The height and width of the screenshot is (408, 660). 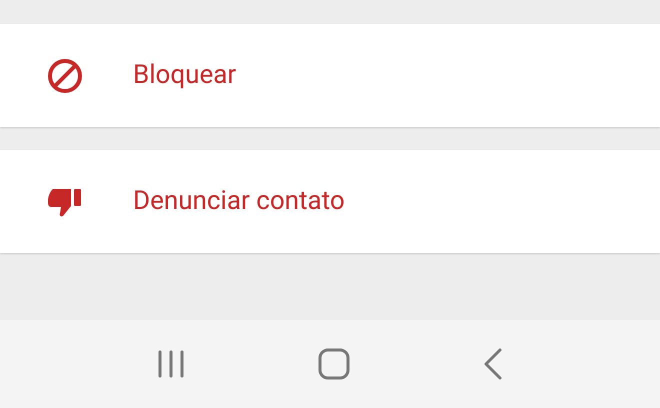 What do you see at coordinates (65, 75) in the screenshot?
I see `prohibited-icon` at bounding box center [65, 75].